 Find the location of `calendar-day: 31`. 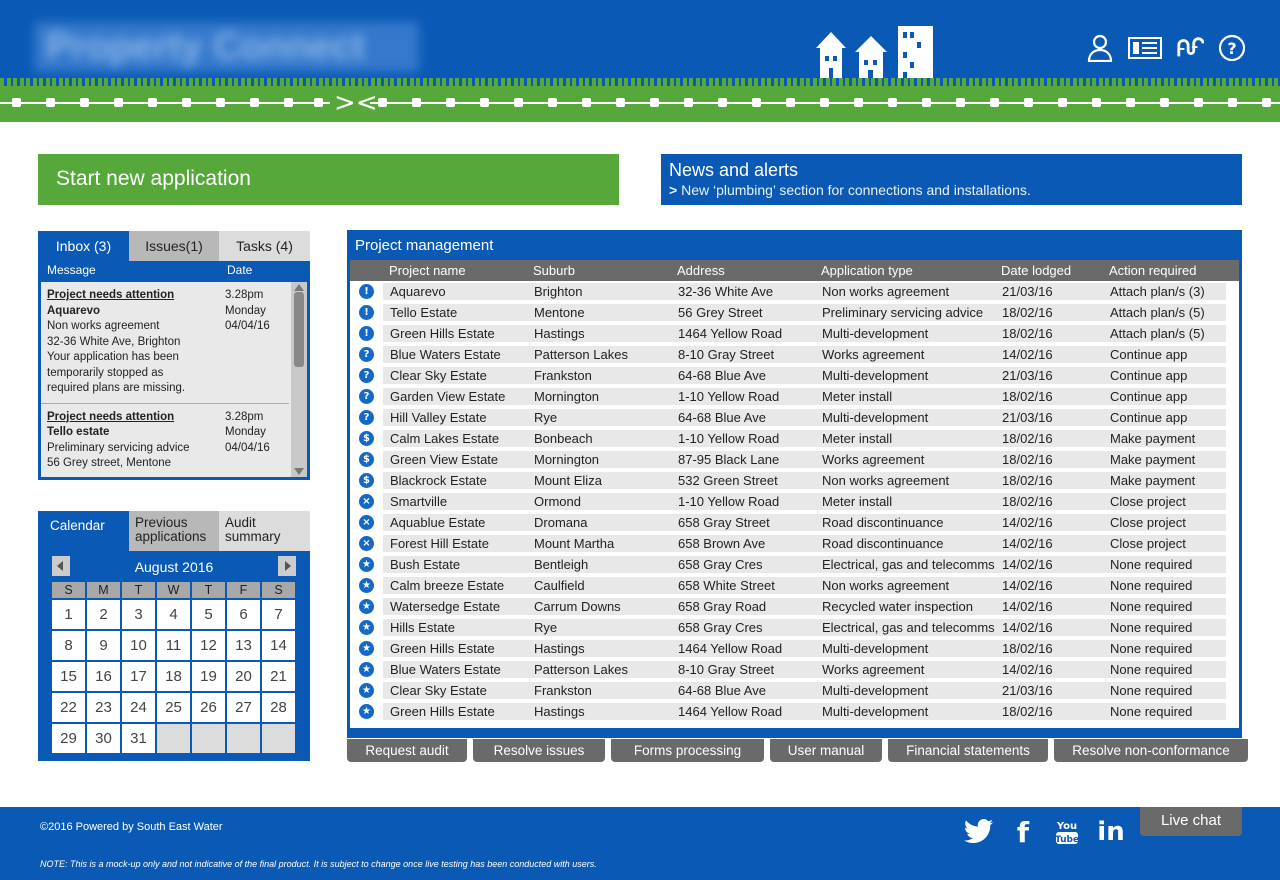

calendar-day: 31 is located at coordinates (138, 738).